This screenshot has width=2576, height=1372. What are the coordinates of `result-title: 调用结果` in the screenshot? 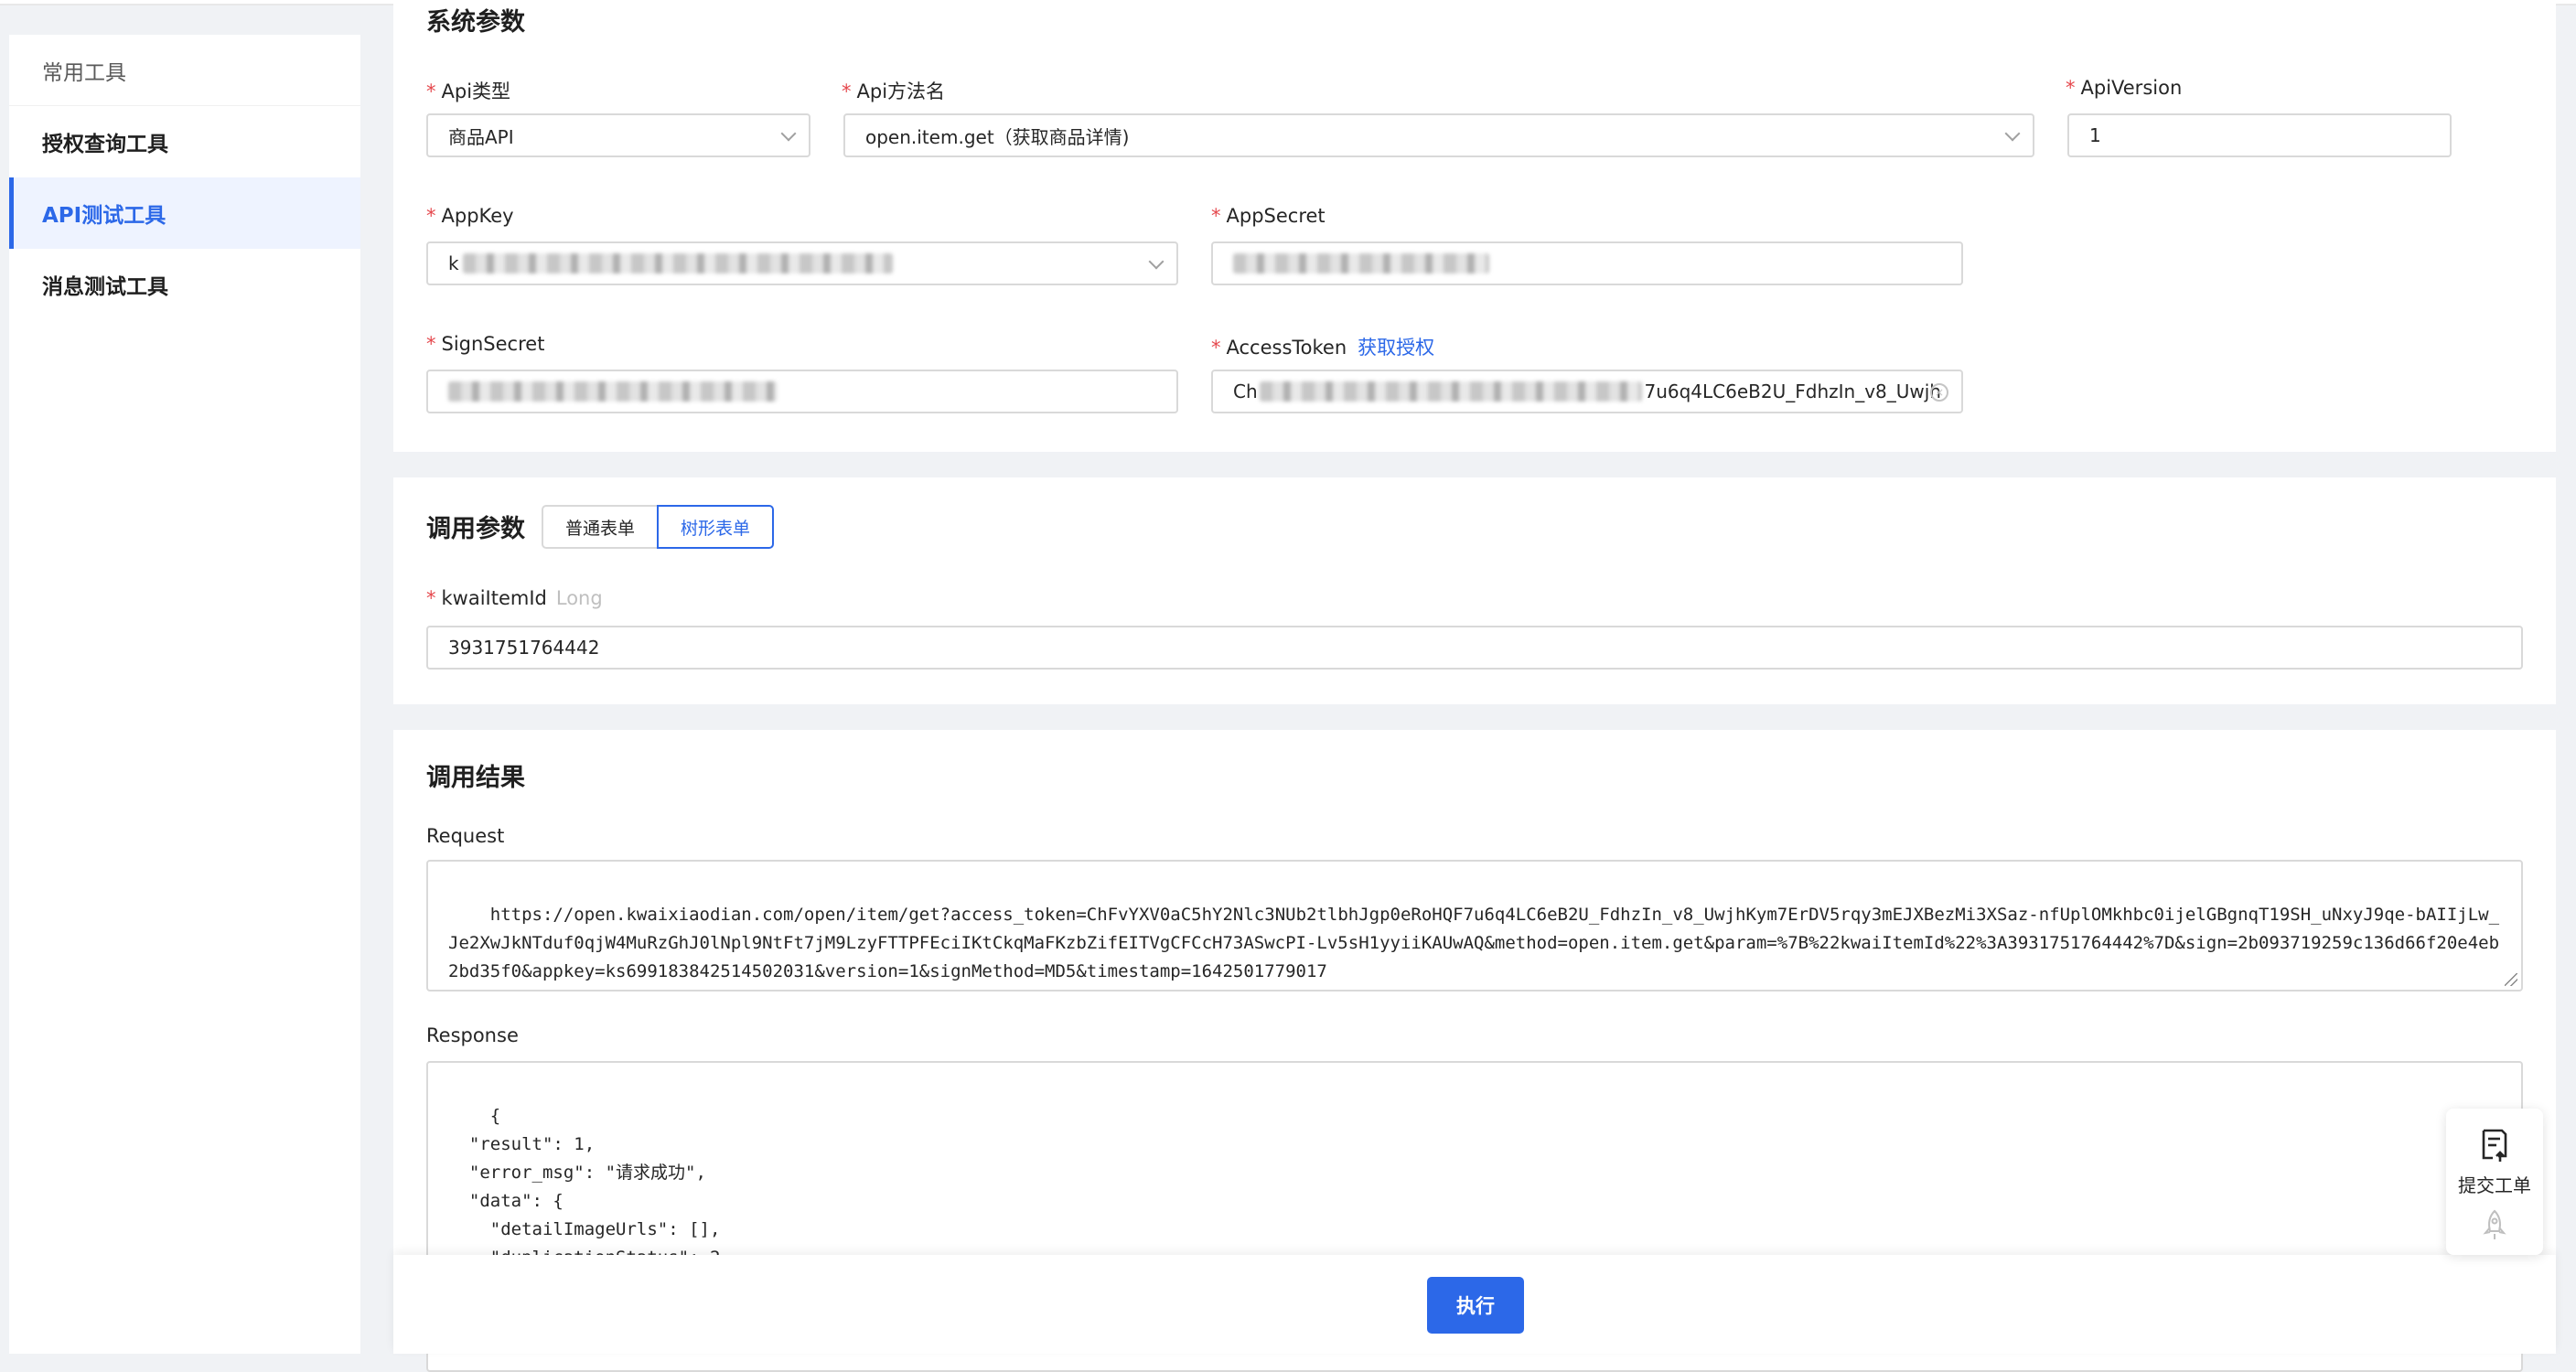 It's located at (476, 778).